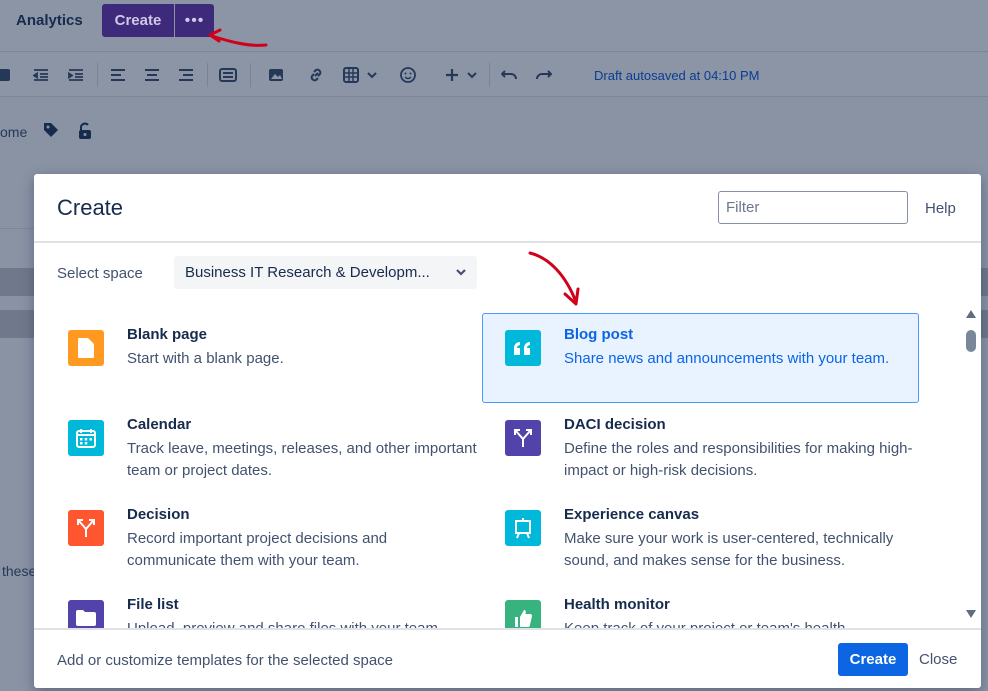  I want to click on layout-icon, so click(228, 75).